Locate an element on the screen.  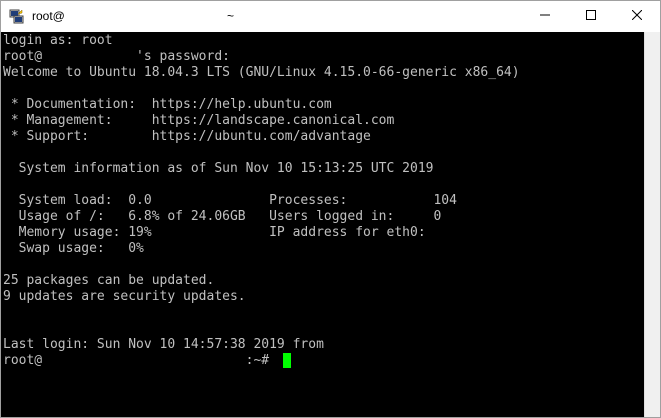
window-title-user: root@ is located at coordinates (48, 16).